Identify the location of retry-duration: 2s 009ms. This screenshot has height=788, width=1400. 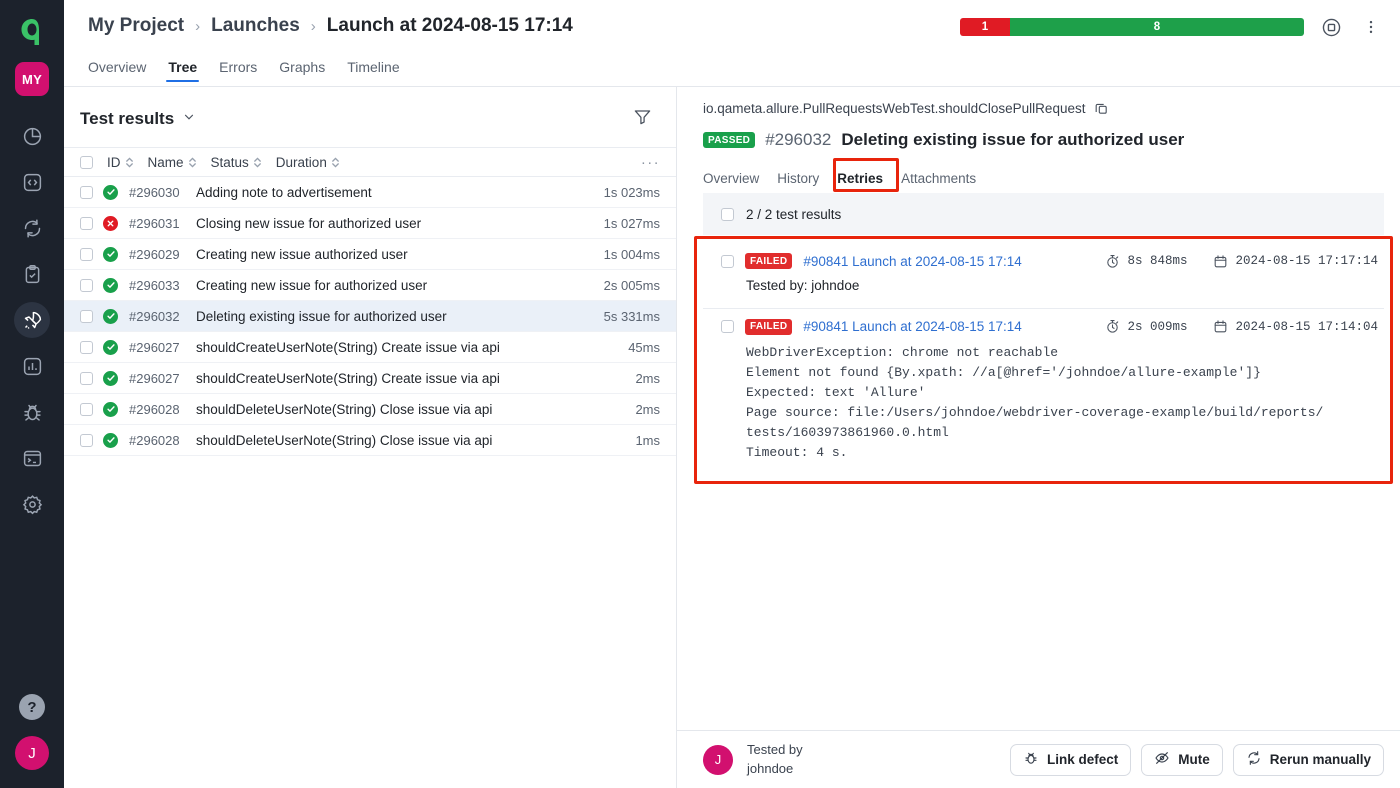
(1146, 326).